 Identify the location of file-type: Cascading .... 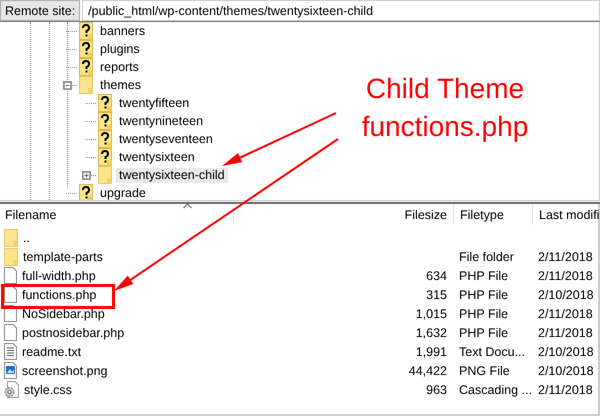
(495, 389).